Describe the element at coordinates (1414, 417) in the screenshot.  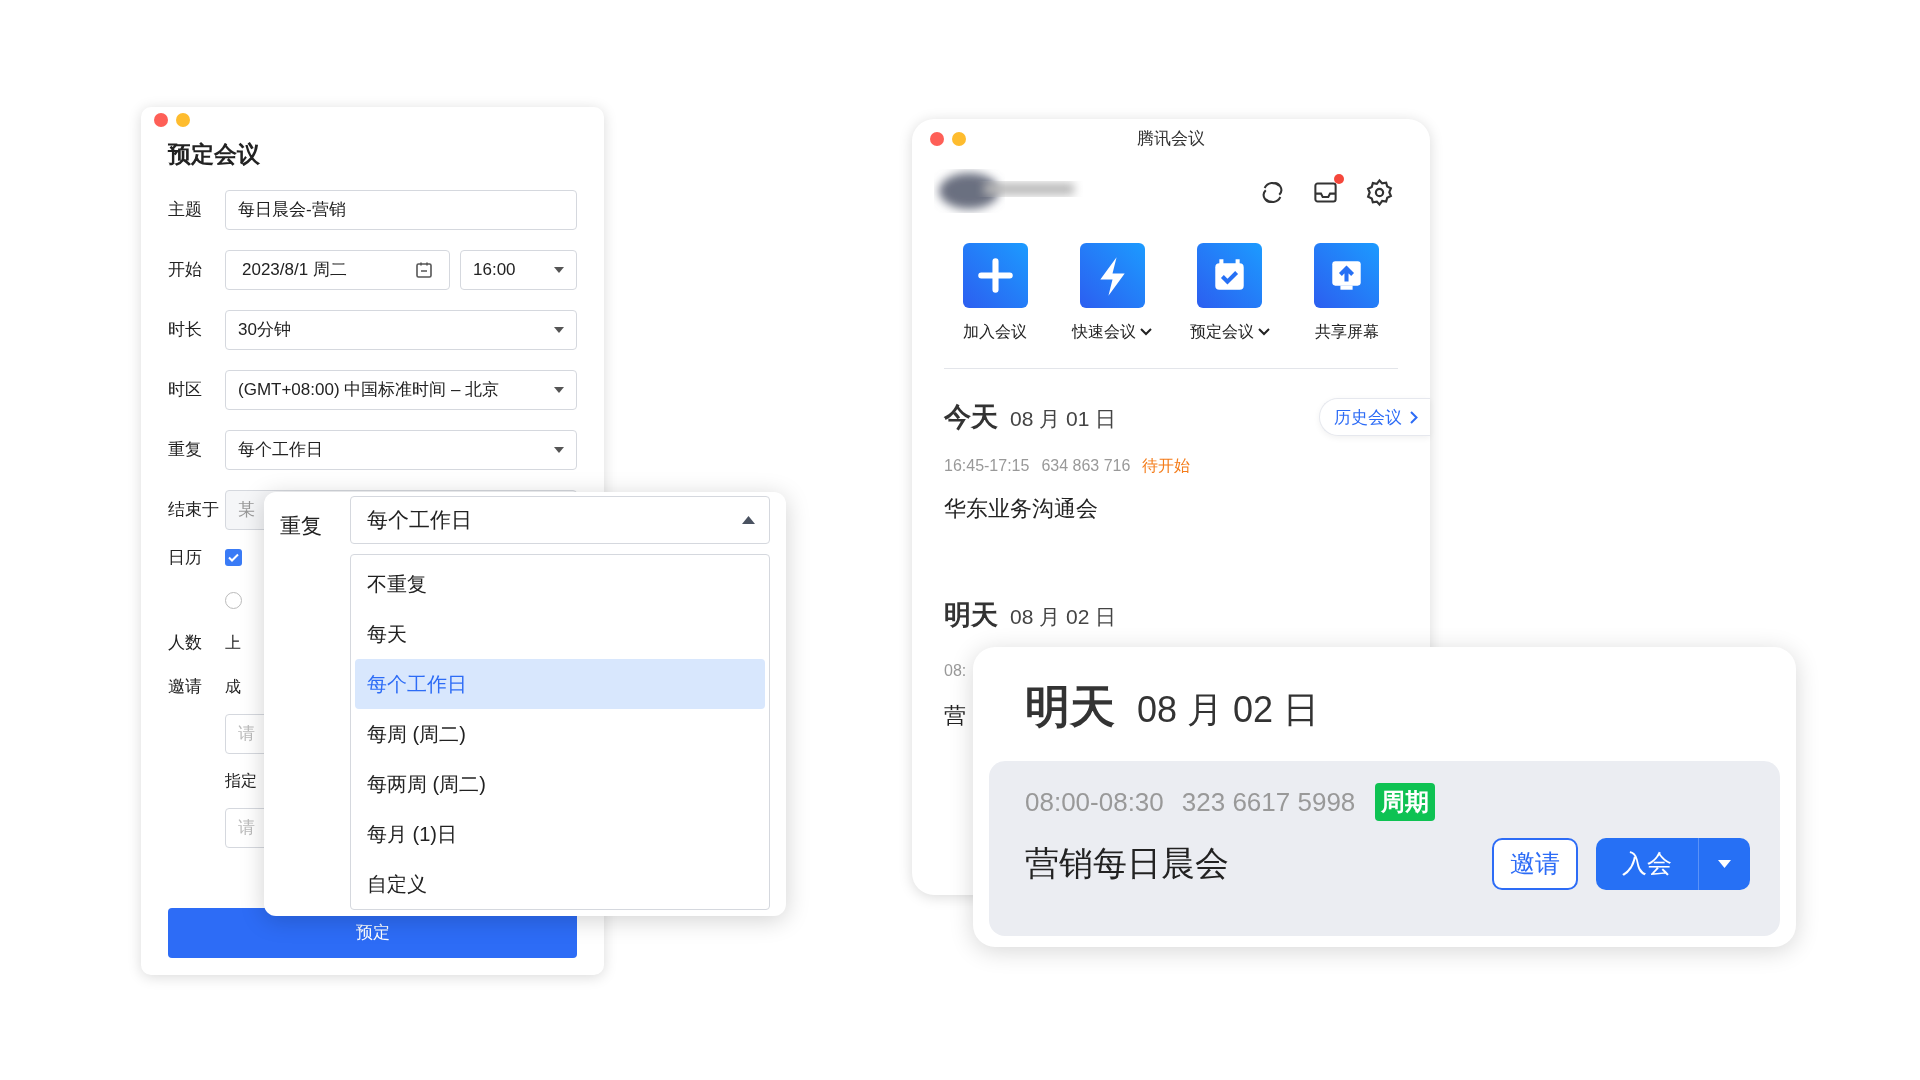
I see `chevron-right-icon` at that location.